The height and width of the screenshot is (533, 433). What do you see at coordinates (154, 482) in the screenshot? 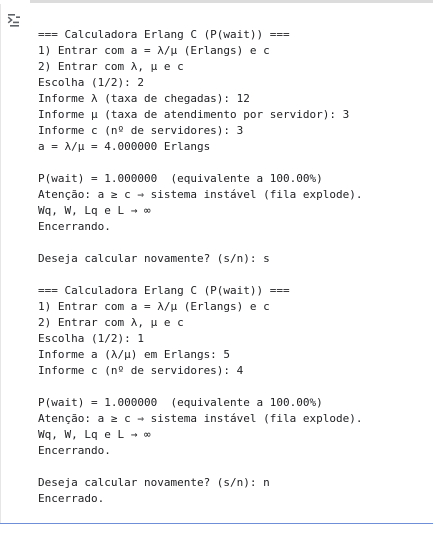
I see `output-line: Deseja calcular novamente? (s/n): n` at bounding box center [154, 482].